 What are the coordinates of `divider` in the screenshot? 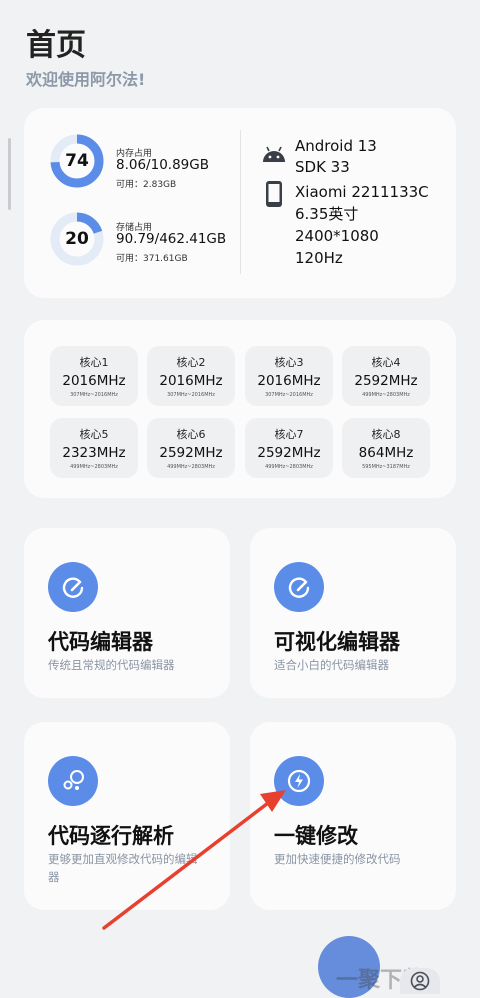 It's located at (240, 202).